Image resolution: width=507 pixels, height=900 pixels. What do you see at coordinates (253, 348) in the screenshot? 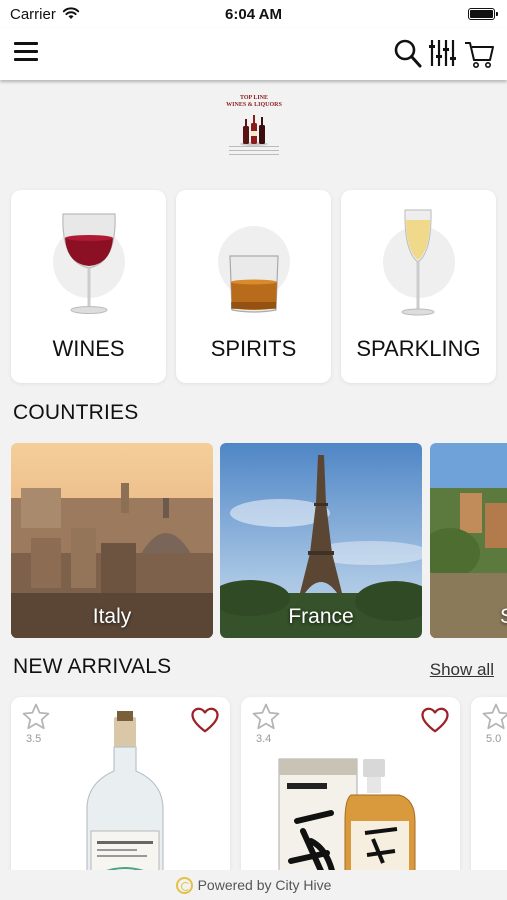
I see `category-label: SPIRITS` at bounding box center [253, 348].